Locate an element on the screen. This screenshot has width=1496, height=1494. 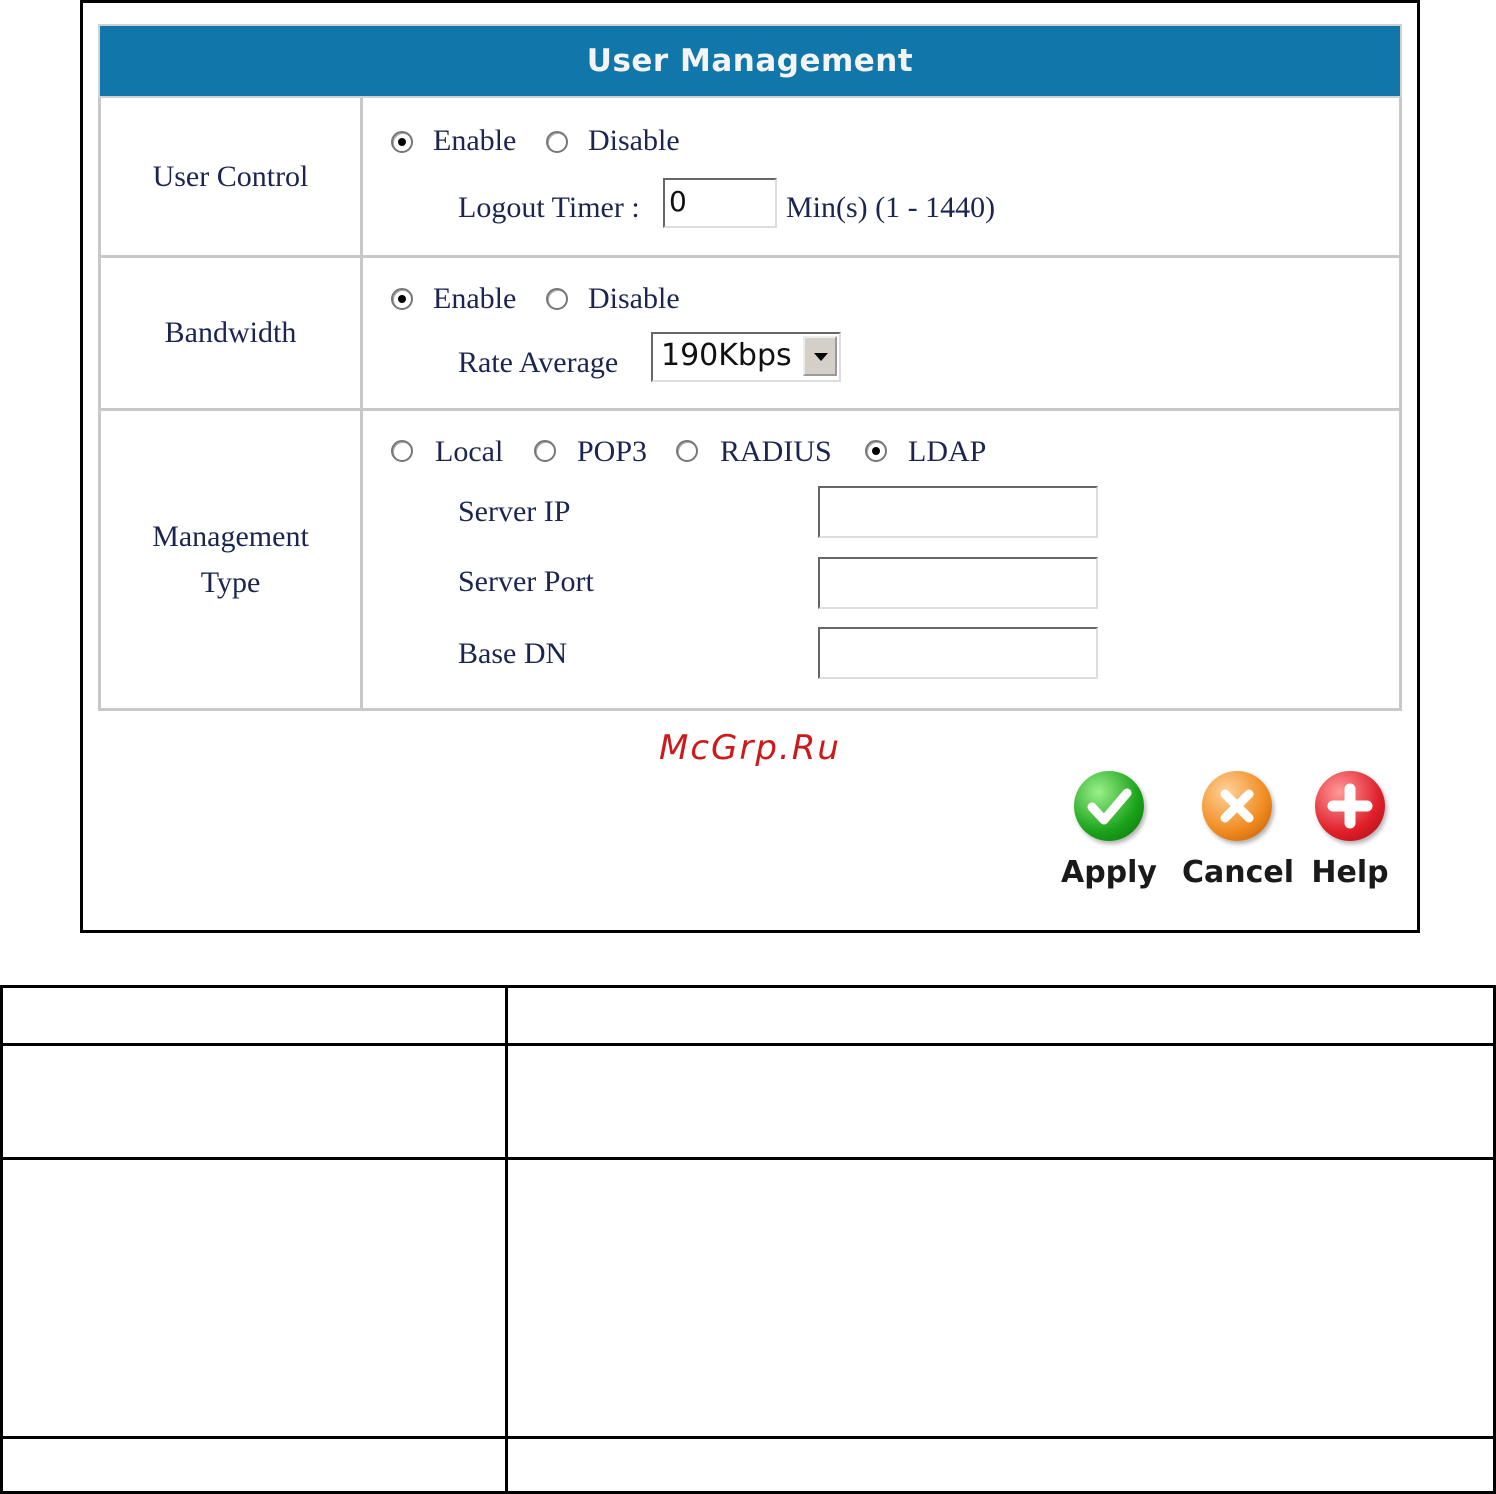
logout-timer-input: 0 is located at coordinates (720, 203).